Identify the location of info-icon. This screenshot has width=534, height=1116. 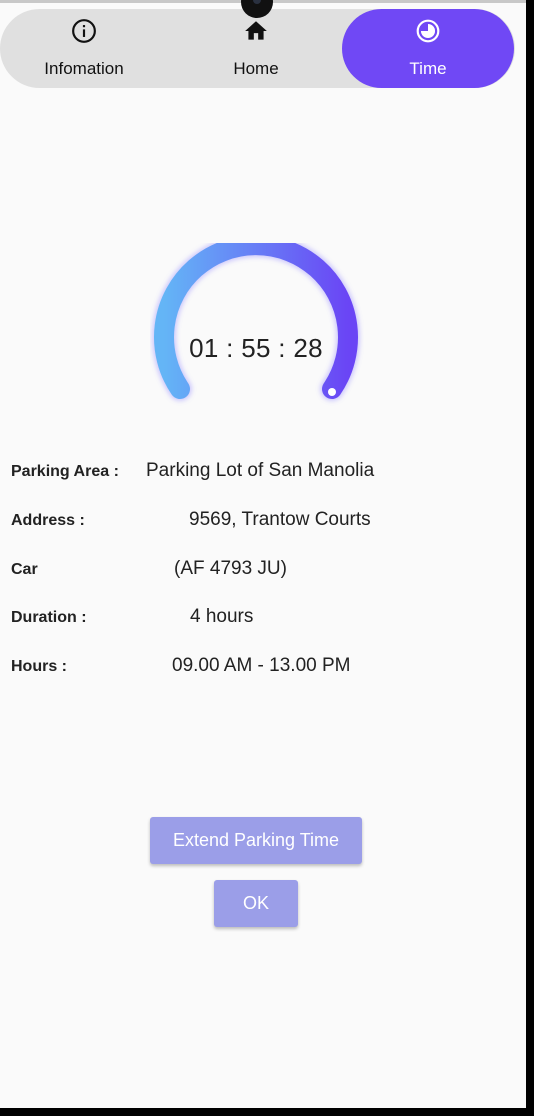
(84, 31).